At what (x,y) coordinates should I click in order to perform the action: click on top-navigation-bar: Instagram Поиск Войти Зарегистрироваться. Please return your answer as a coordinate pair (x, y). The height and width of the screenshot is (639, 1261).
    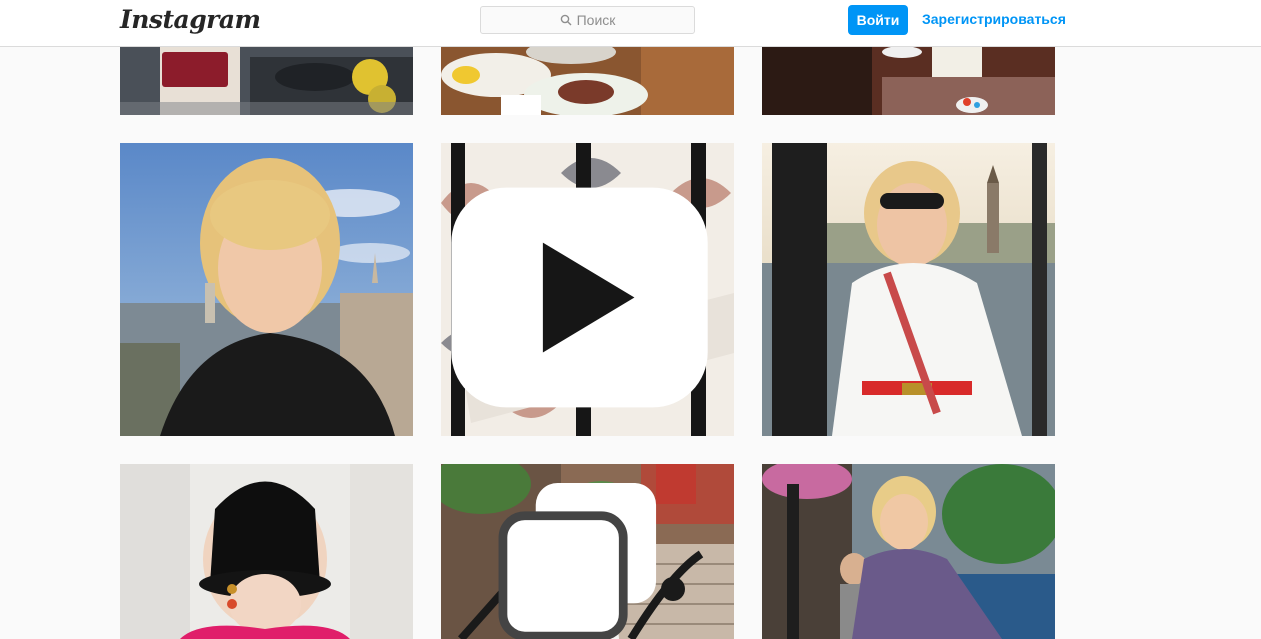
    Looking at the image, I should click on (630, 23).